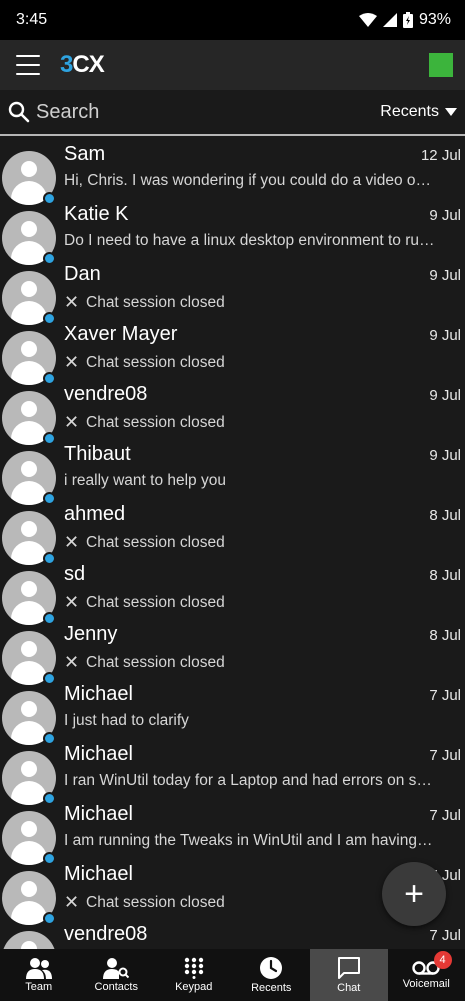  What do you see at coordinates (232, 411) in the screenshot?
I see `chat-list-item: vendre08 9 Jul ✕ Chat session closed` at bounding box center [232, 411].